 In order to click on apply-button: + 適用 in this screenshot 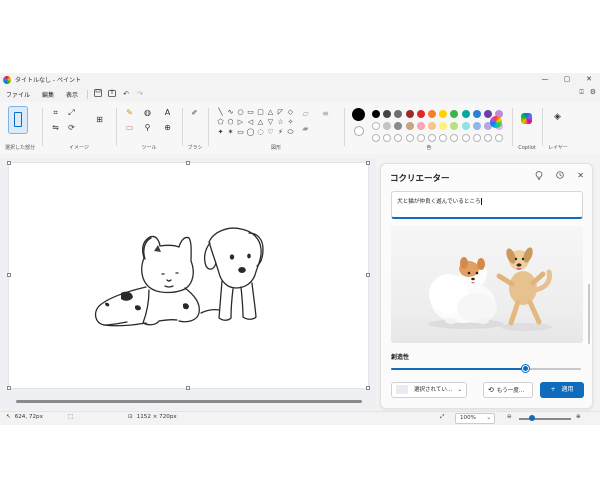, I will do `click(562, 390)`.